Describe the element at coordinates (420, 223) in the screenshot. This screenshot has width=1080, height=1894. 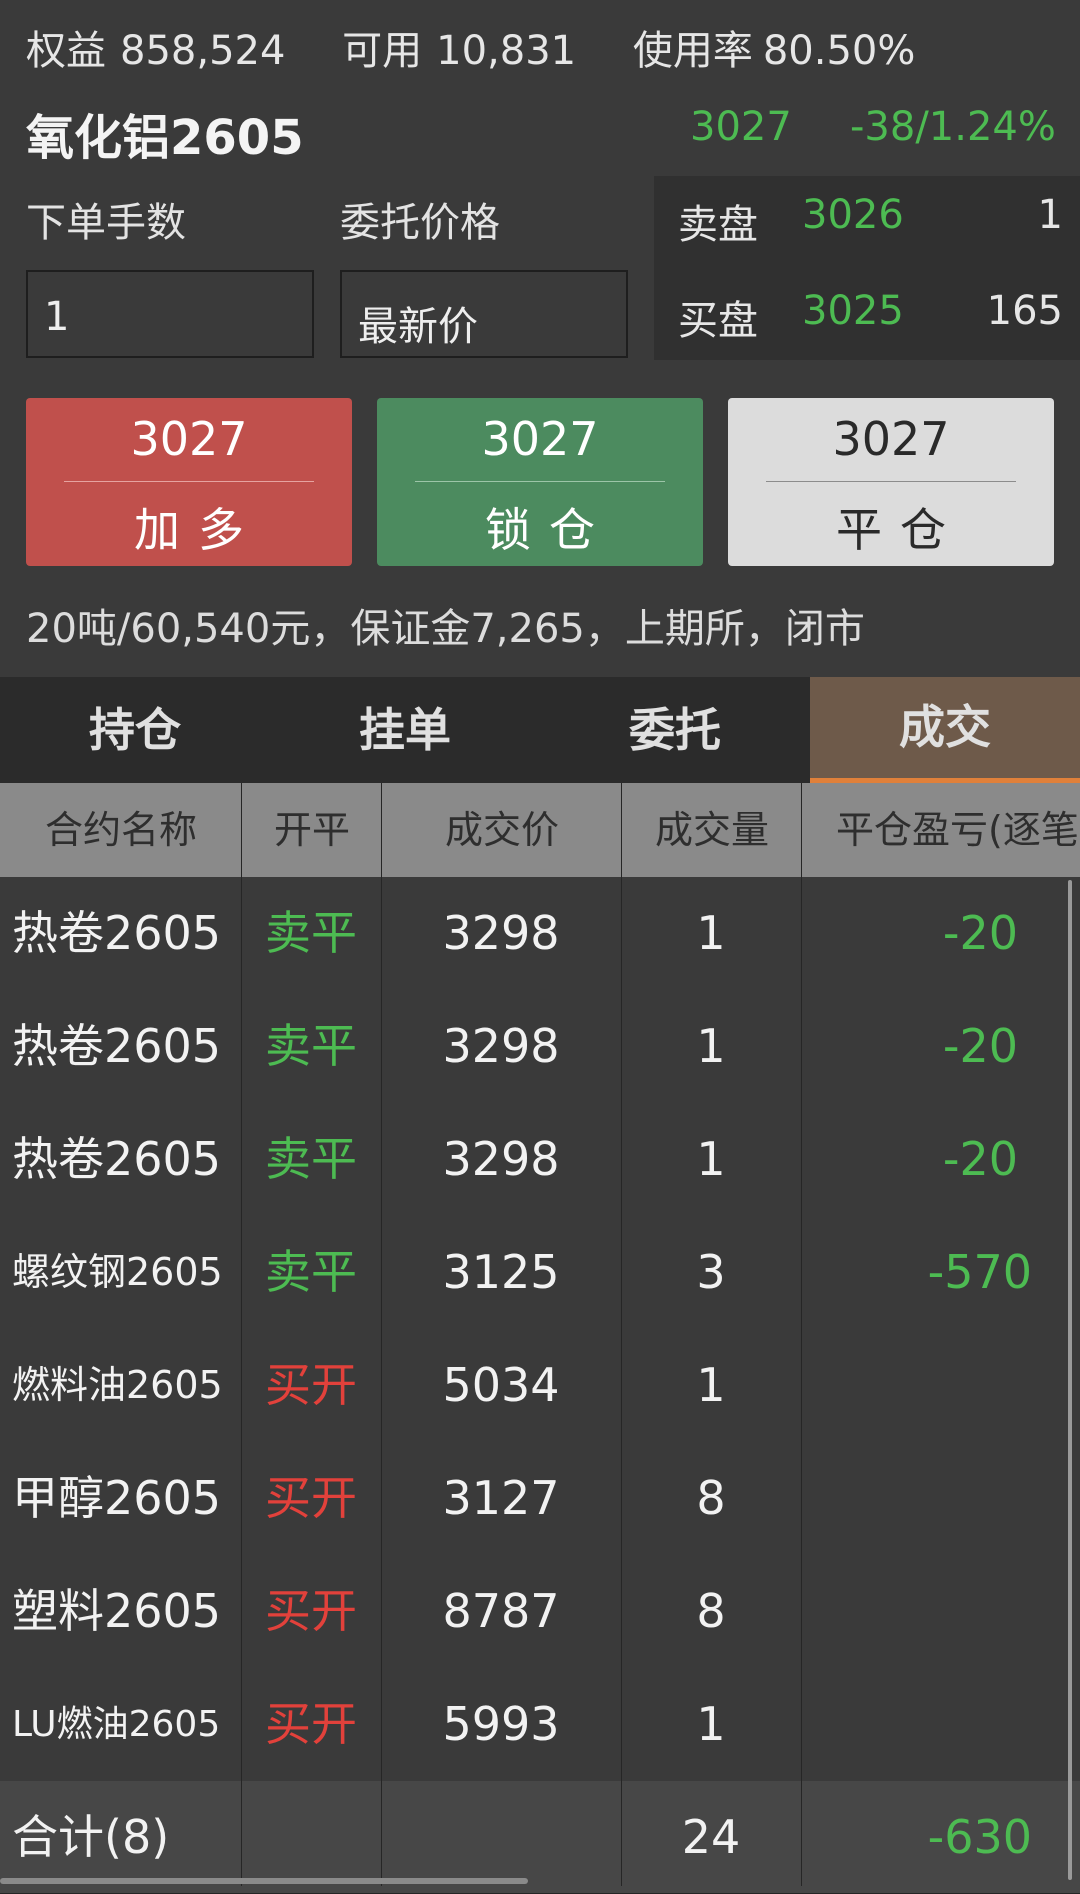
I see `price-type-label: 委托价格` at that location.